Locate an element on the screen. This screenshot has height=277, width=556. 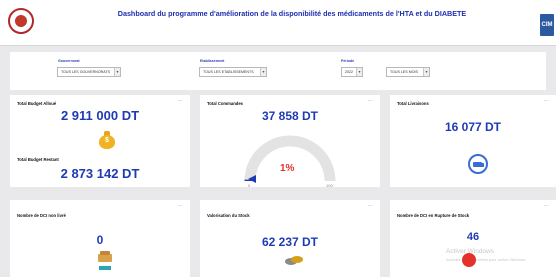
establishment-select-value: TOUS LES ETABLISSEMENTS is located at coordinates (228, 72).